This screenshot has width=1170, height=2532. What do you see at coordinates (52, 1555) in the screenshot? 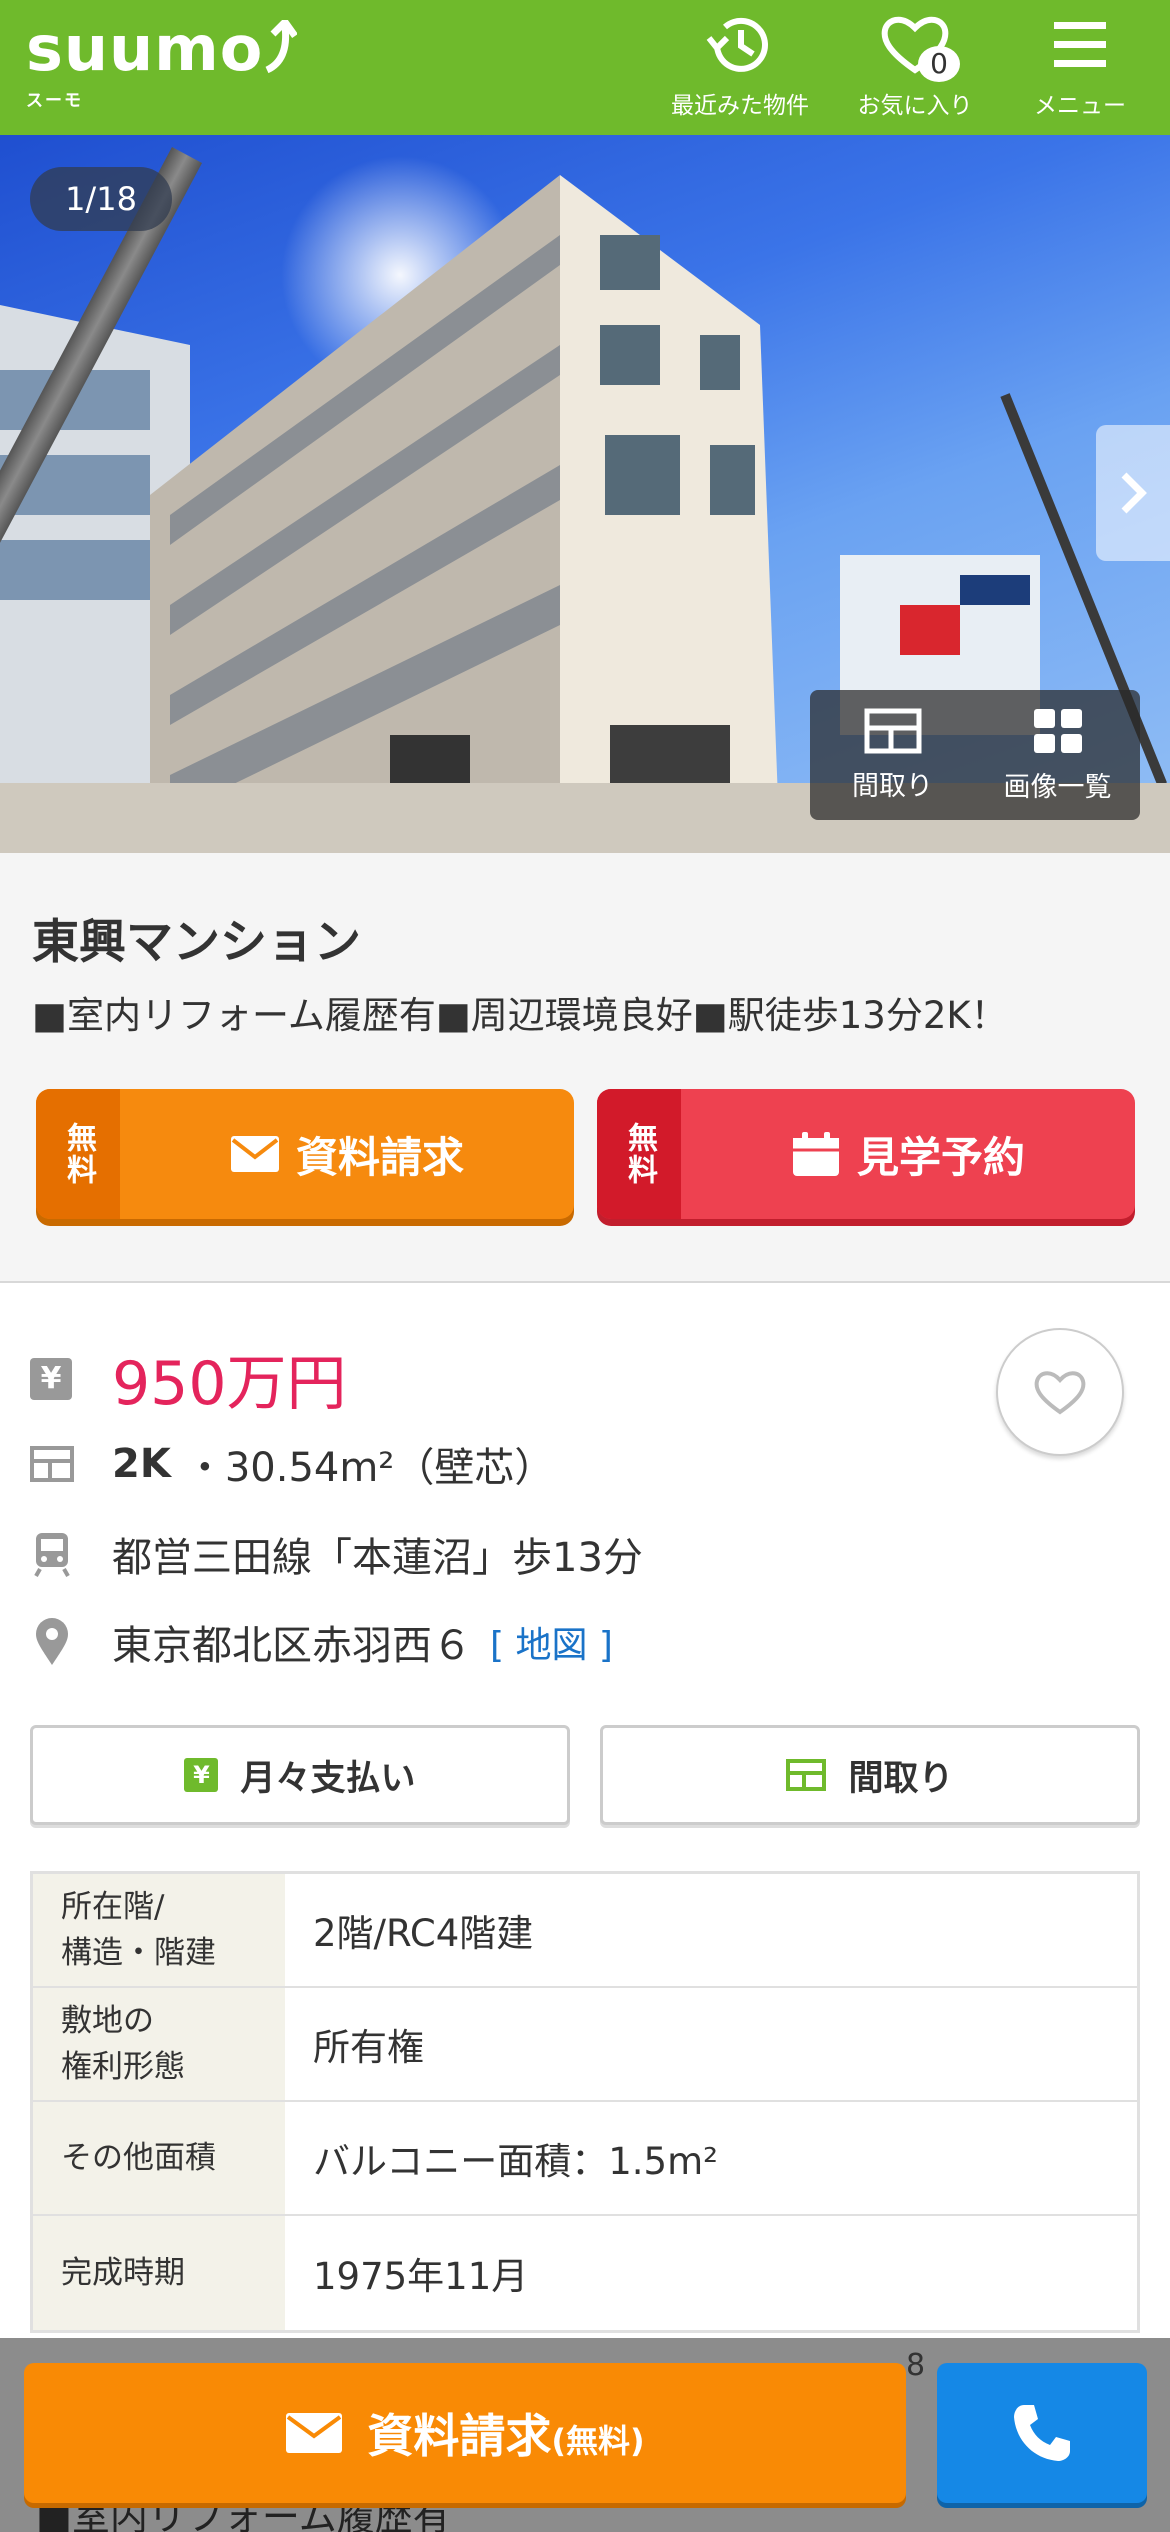
I see `train-icon` at bounding box center [52, 1555].